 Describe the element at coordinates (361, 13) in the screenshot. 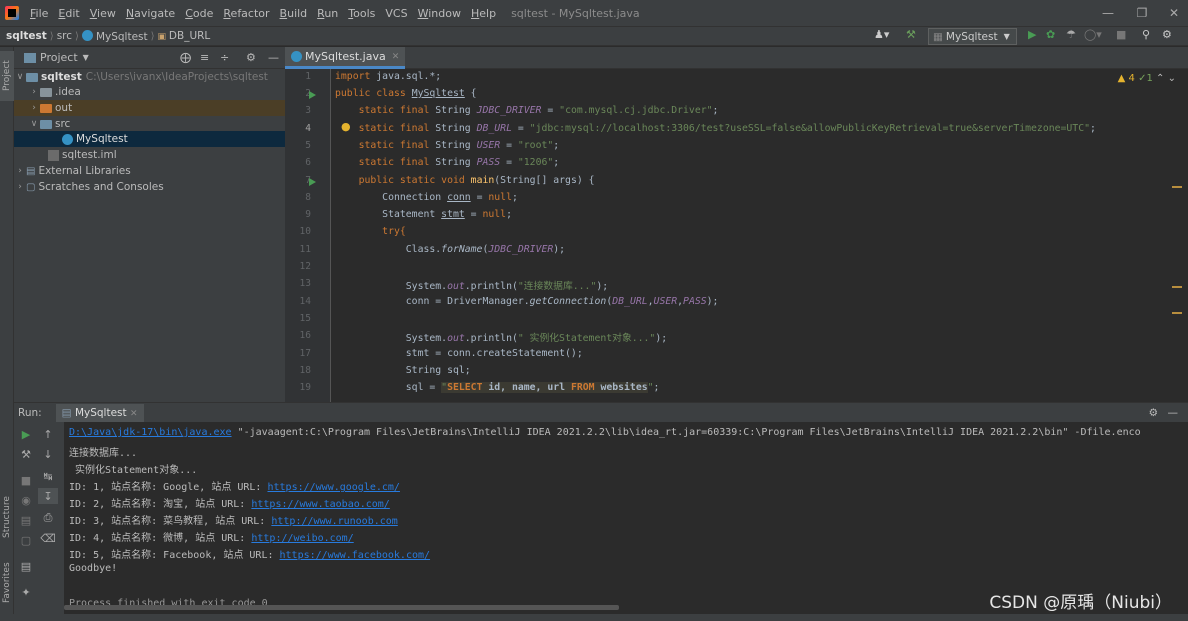

I see `menu-tools: Tools` at that location.